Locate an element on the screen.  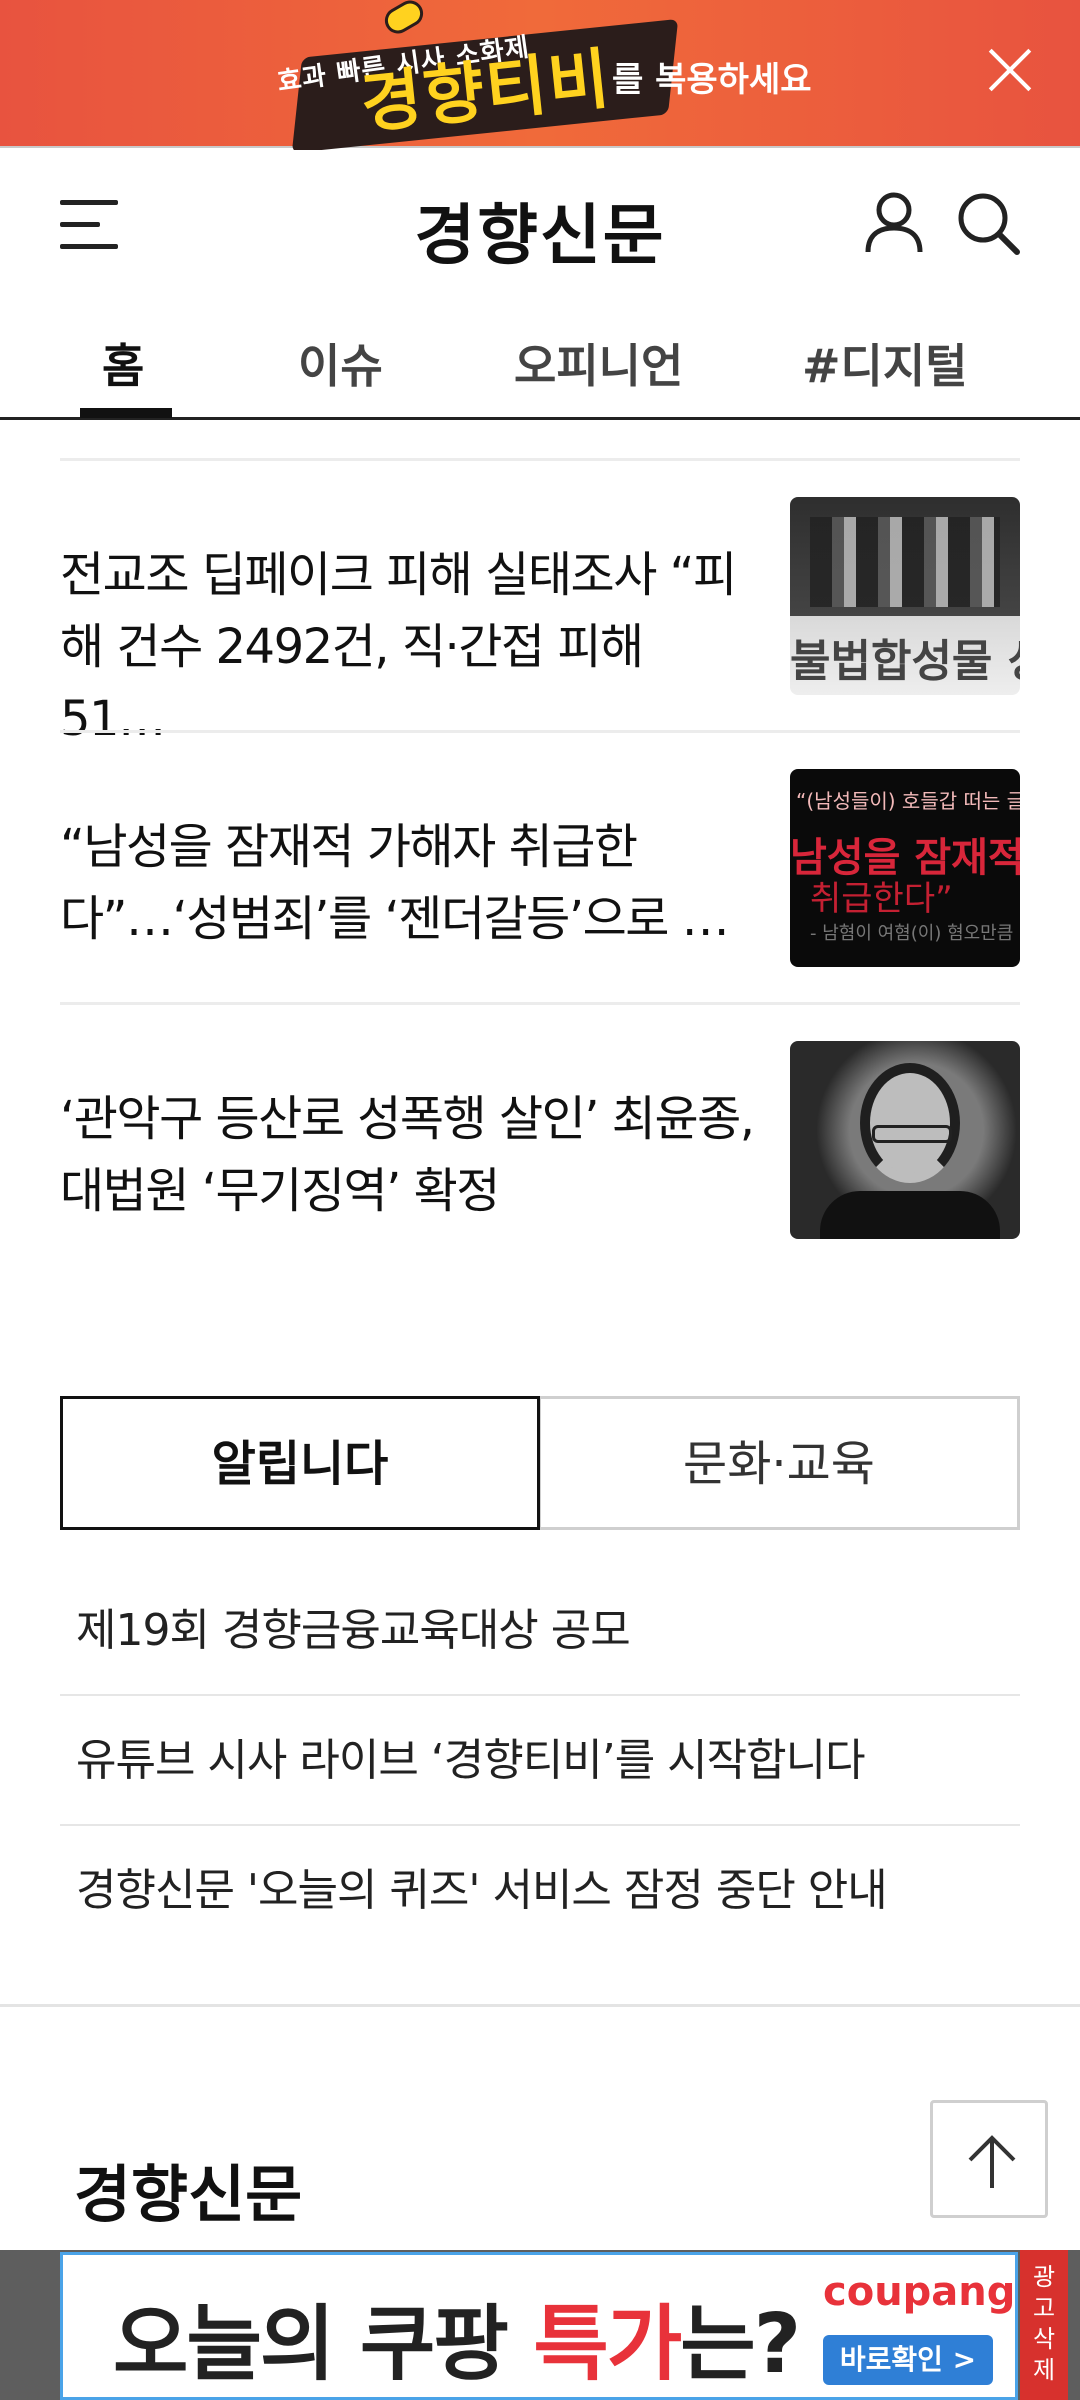
thumbnail-text: “(남성들이) 호들갑 떠는 글이 퍼지고 있” is located at coordinates (908, 801).